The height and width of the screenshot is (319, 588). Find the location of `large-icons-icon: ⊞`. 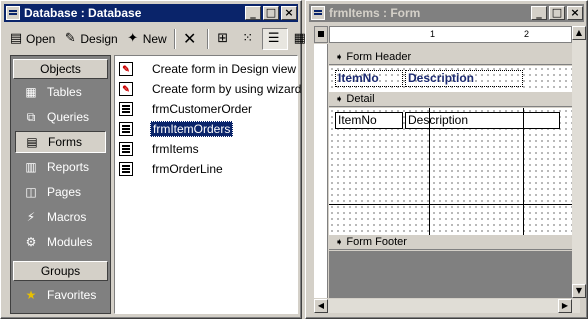

large-icons-icon: ⊞ is located at coordinates (223, 38).